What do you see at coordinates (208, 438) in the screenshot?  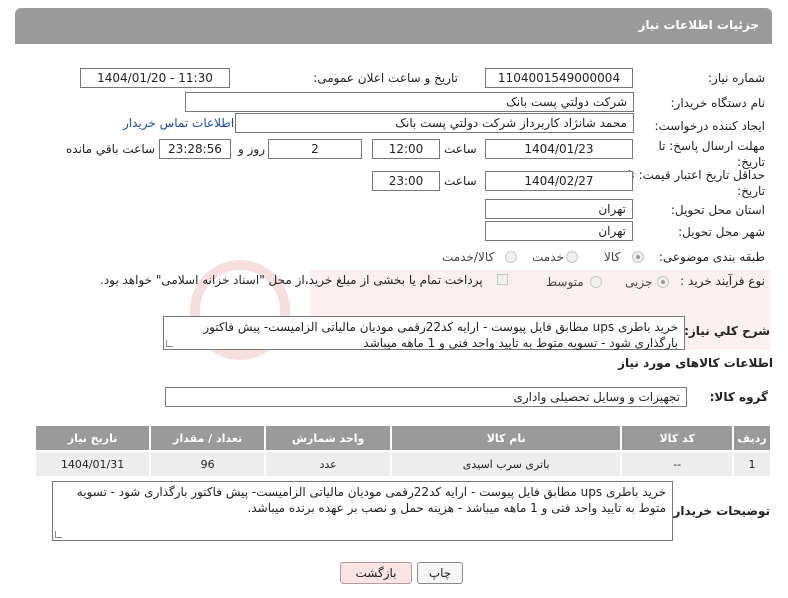 I see `col-qty-header: تعداد / مقدار` at bounding box center [208, 438].